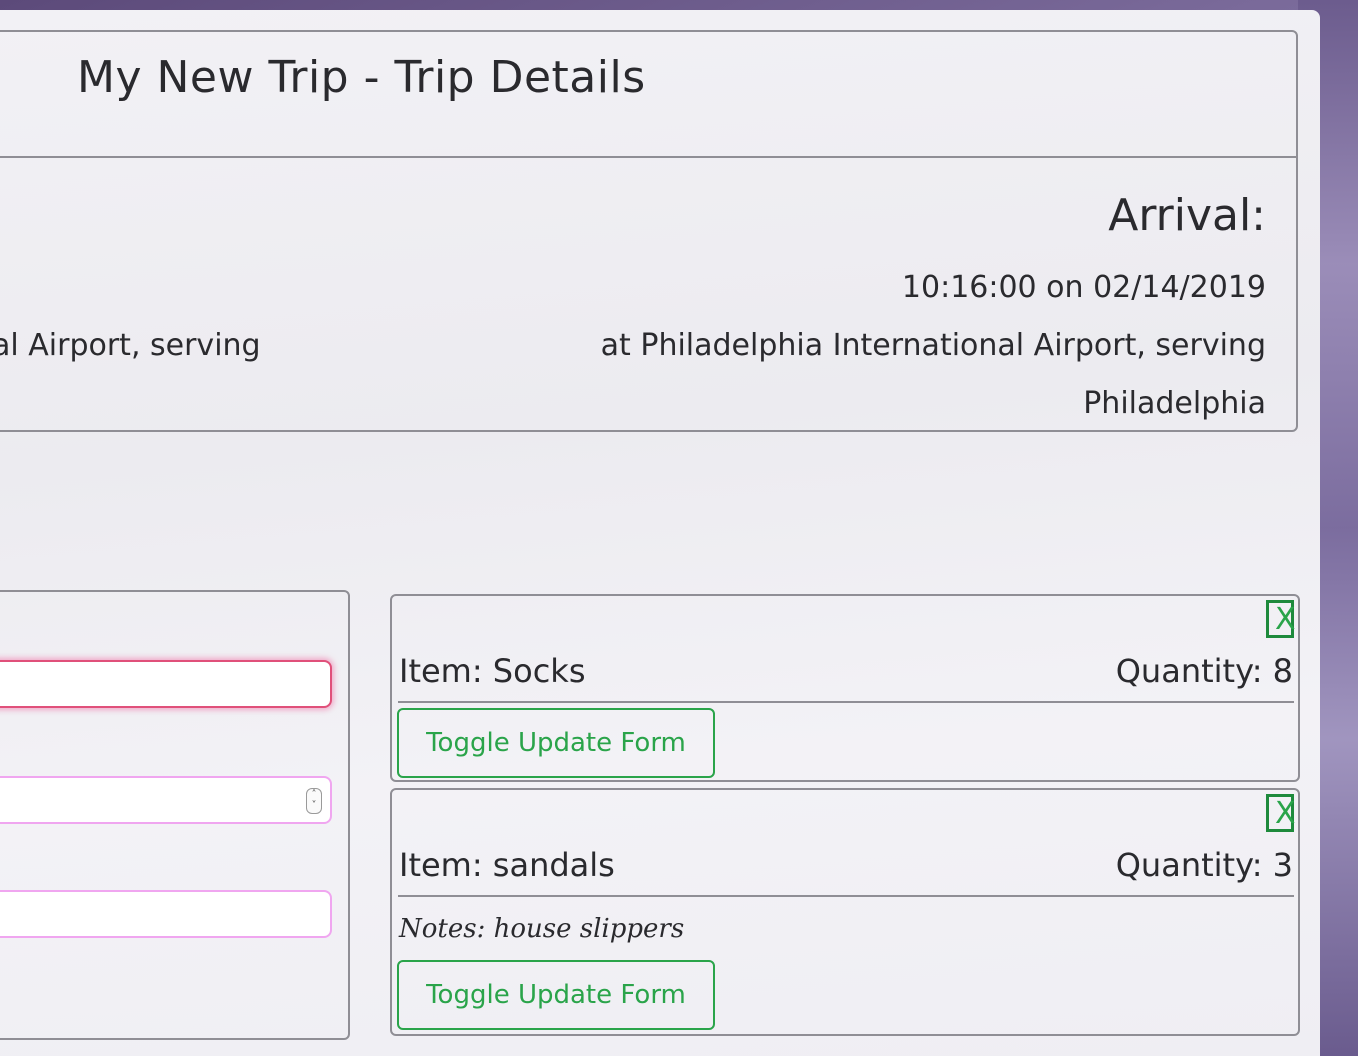 This screenshot has width=1358, height=1056. I want to click on trip-divider, so click(648, 157).